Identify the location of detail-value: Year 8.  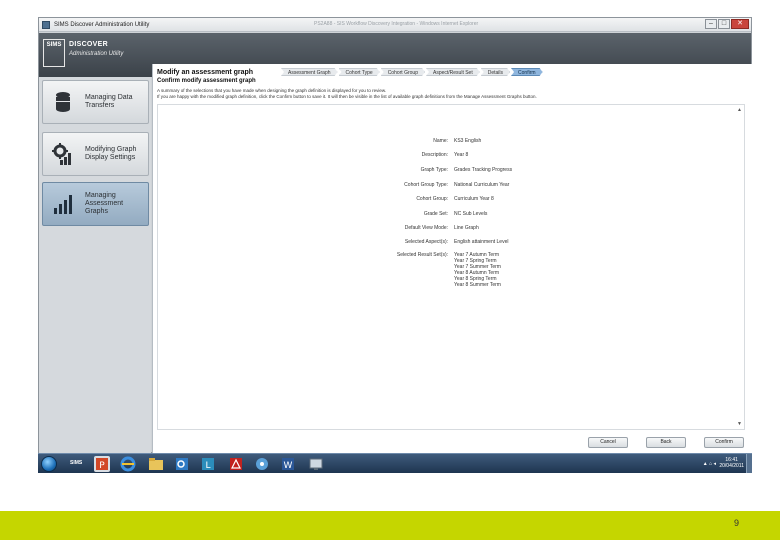
(461, 155).